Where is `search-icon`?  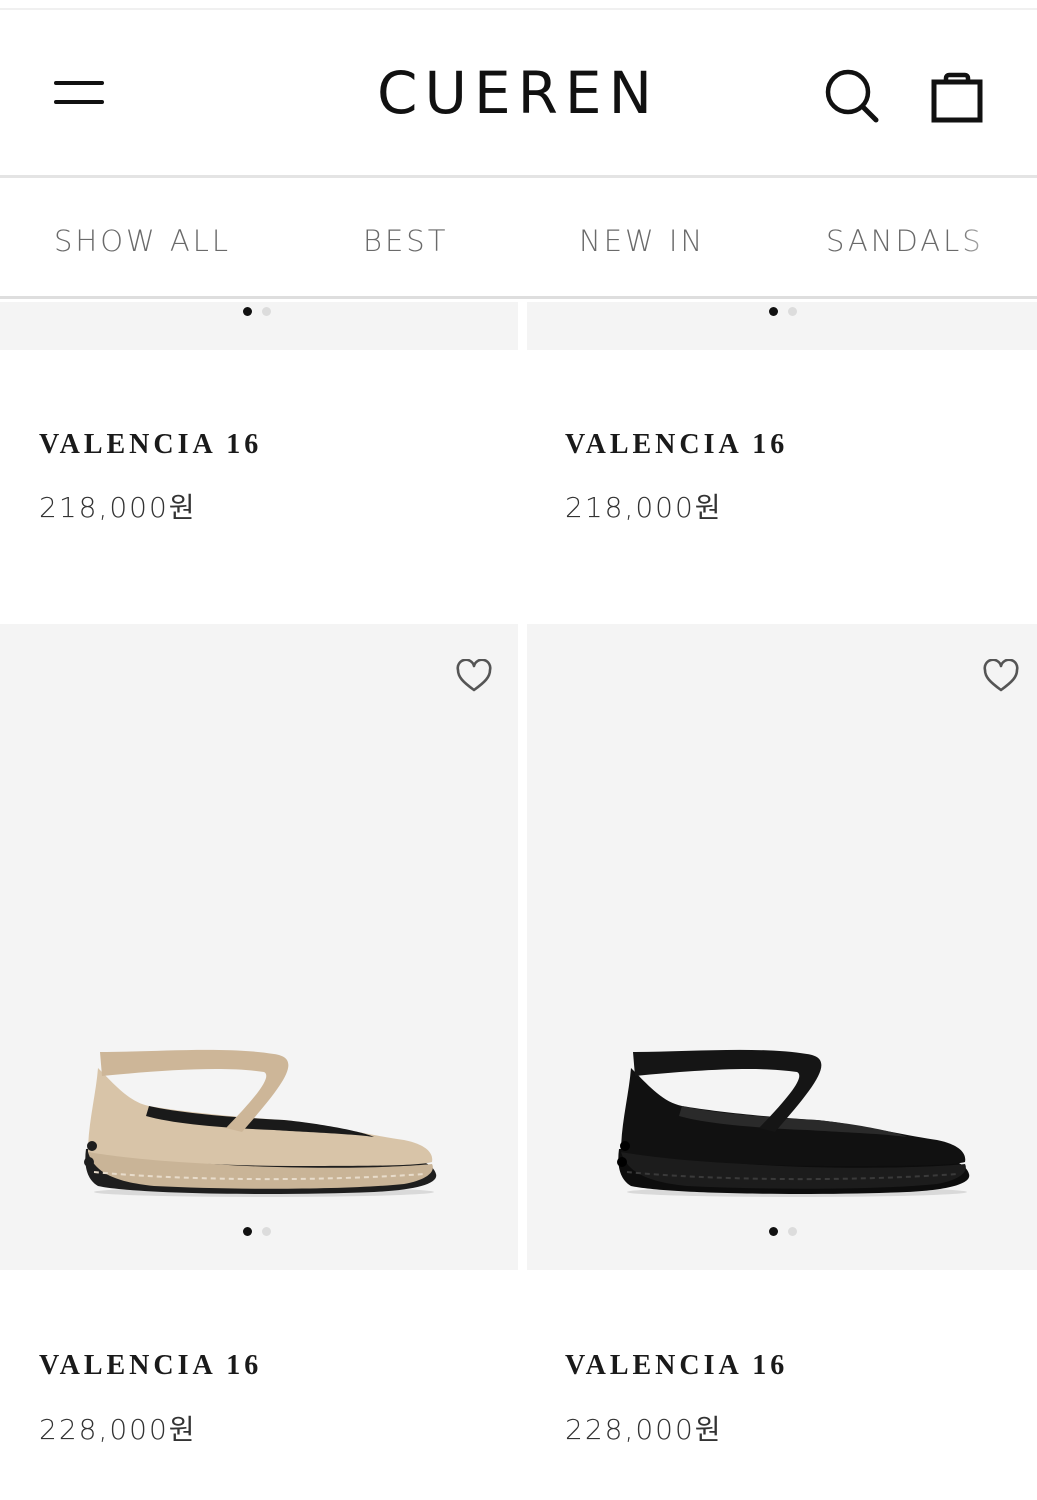 search-icon is located at coordinates (852, 96).